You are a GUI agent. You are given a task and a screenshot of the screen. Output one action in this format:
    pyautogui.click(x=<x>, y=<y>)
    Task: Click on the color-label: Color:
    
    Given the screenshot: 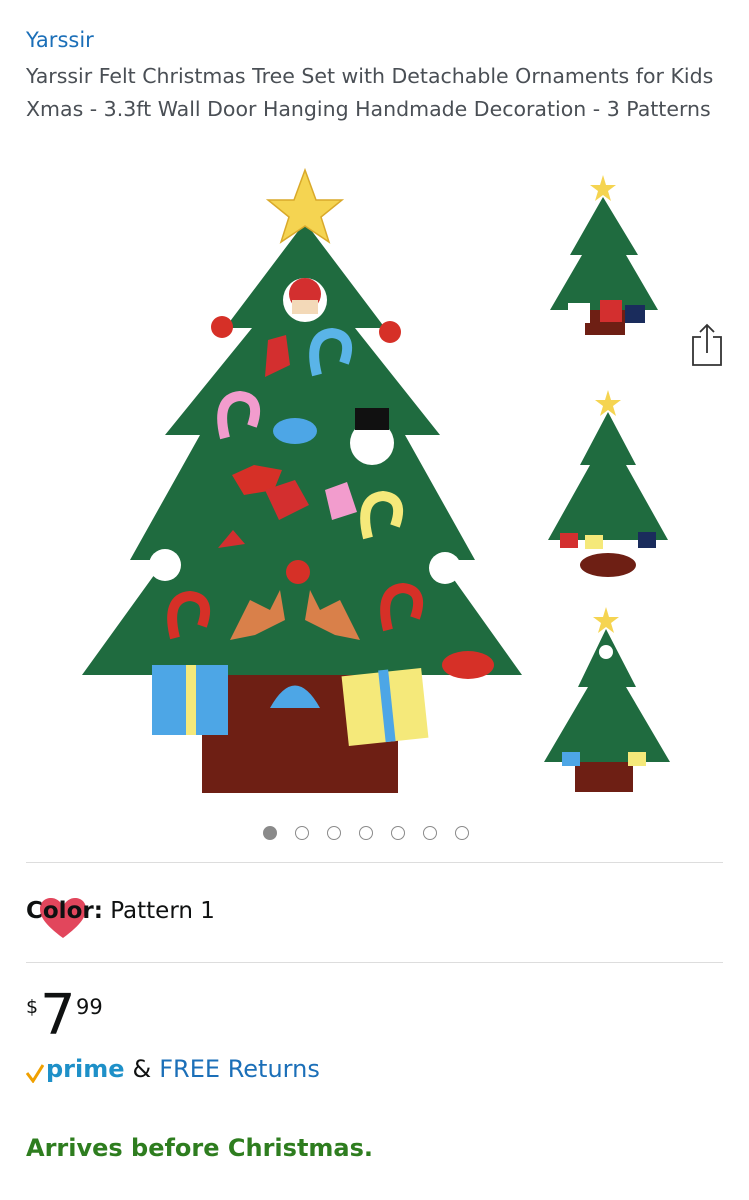 What is the action you would take?
    pyautogui.click(x=64, y=911)
    